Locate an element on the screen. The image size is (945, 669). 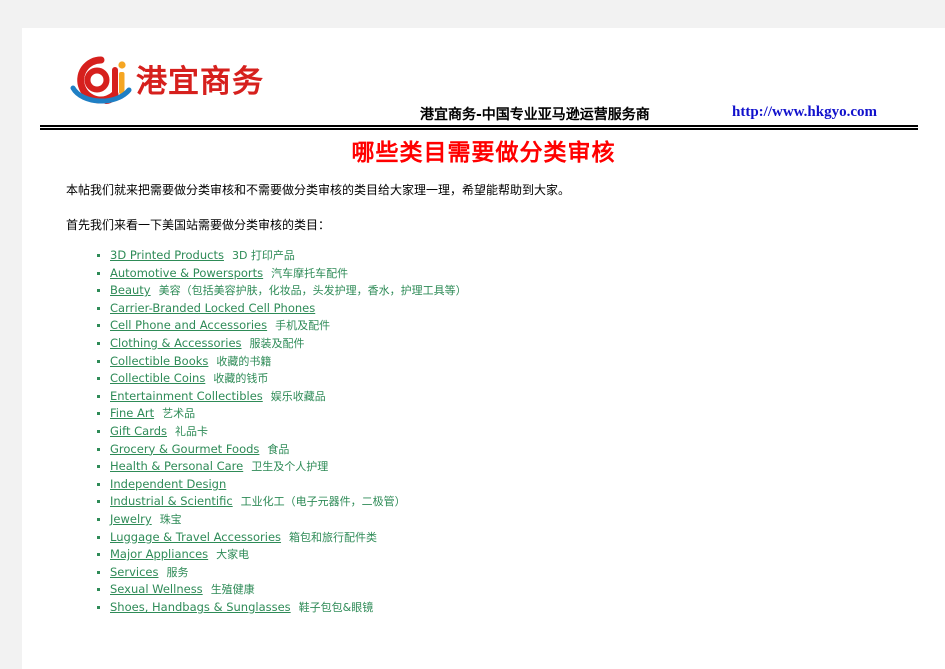
category-link: Independent Design is located at coordinates (168, 484).